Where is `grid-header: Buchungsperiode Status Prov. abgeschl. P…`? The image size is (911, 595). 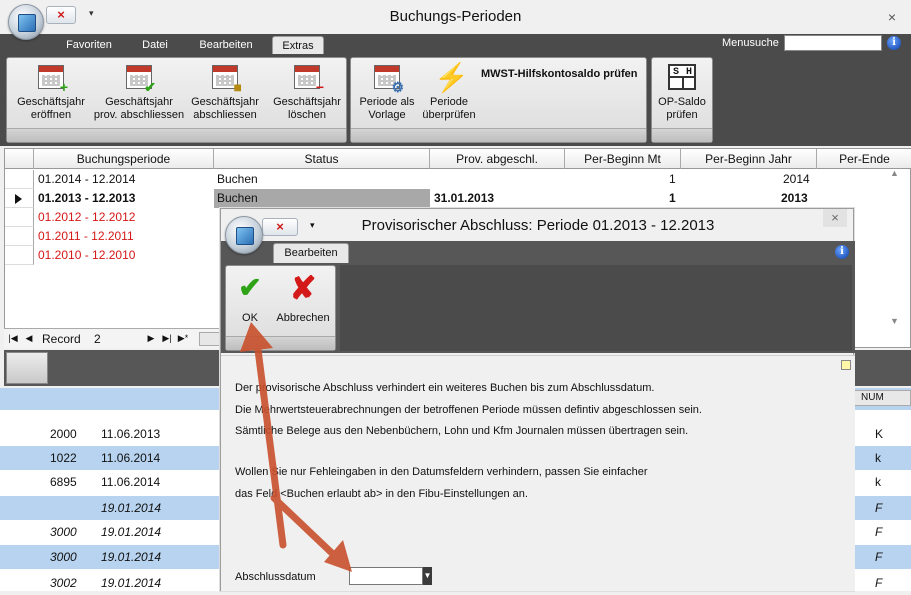 grid-header: Buchungsperiode Status Prov. abgeschl. P… is located at coordinates (458, 159).